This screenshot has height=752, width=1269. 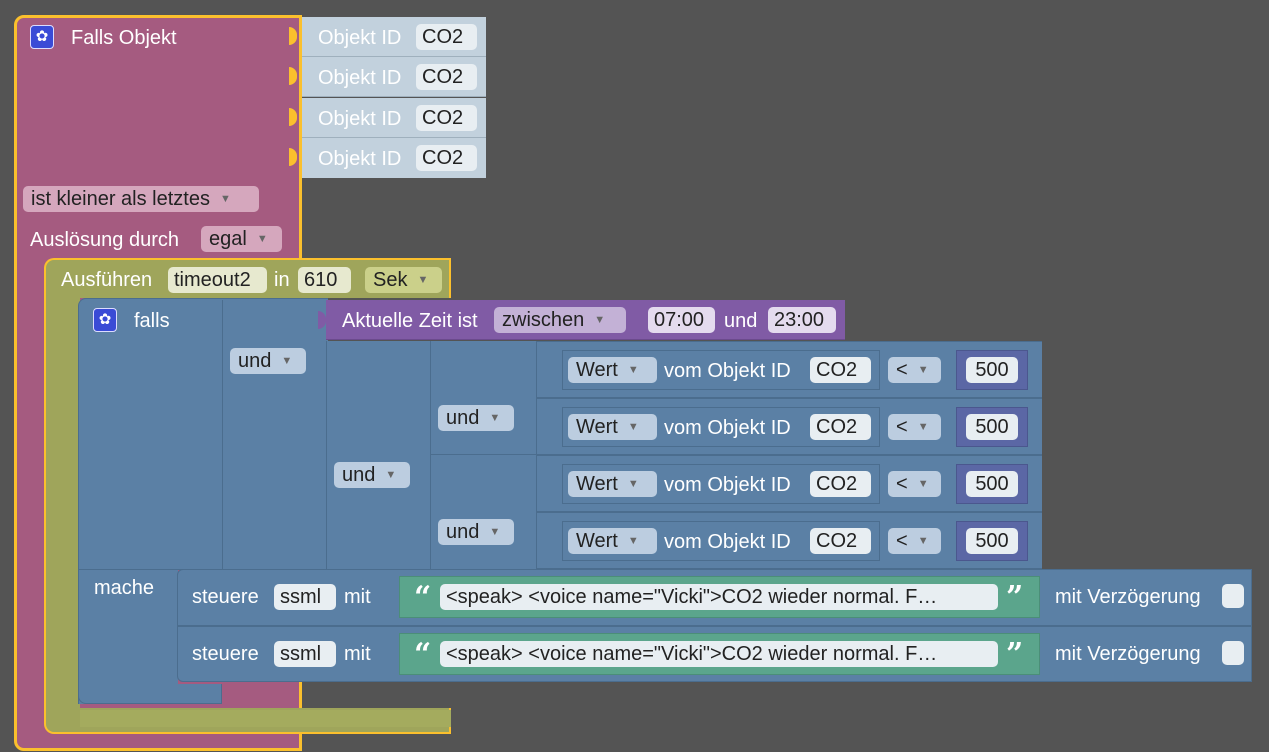 What do you see at coordinates (217, 280) in the screenshot?
I see `timeout-name-field: timeout2` at bounding box center [217, 280].